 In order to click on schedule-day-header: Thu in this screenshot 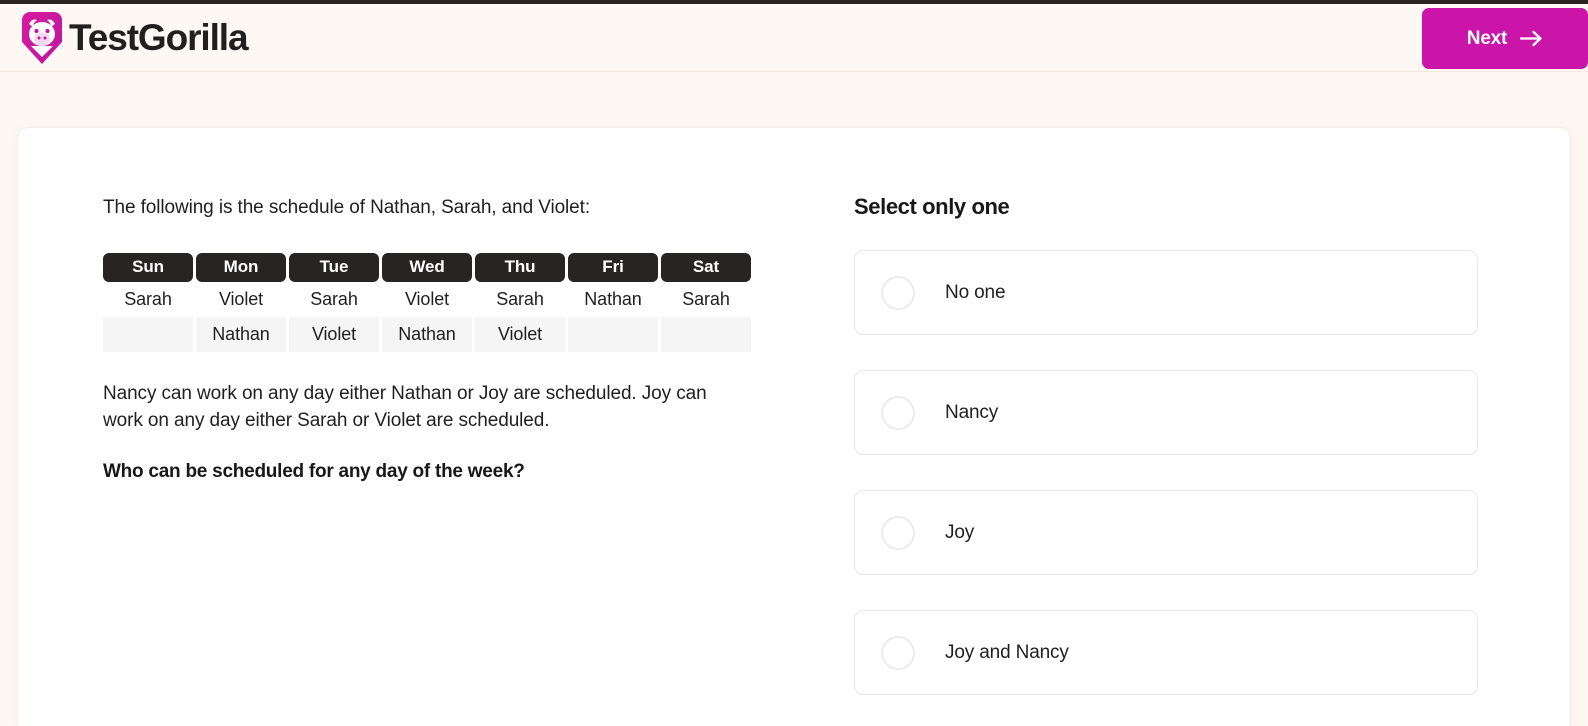, I will do `click(520, 267)`.